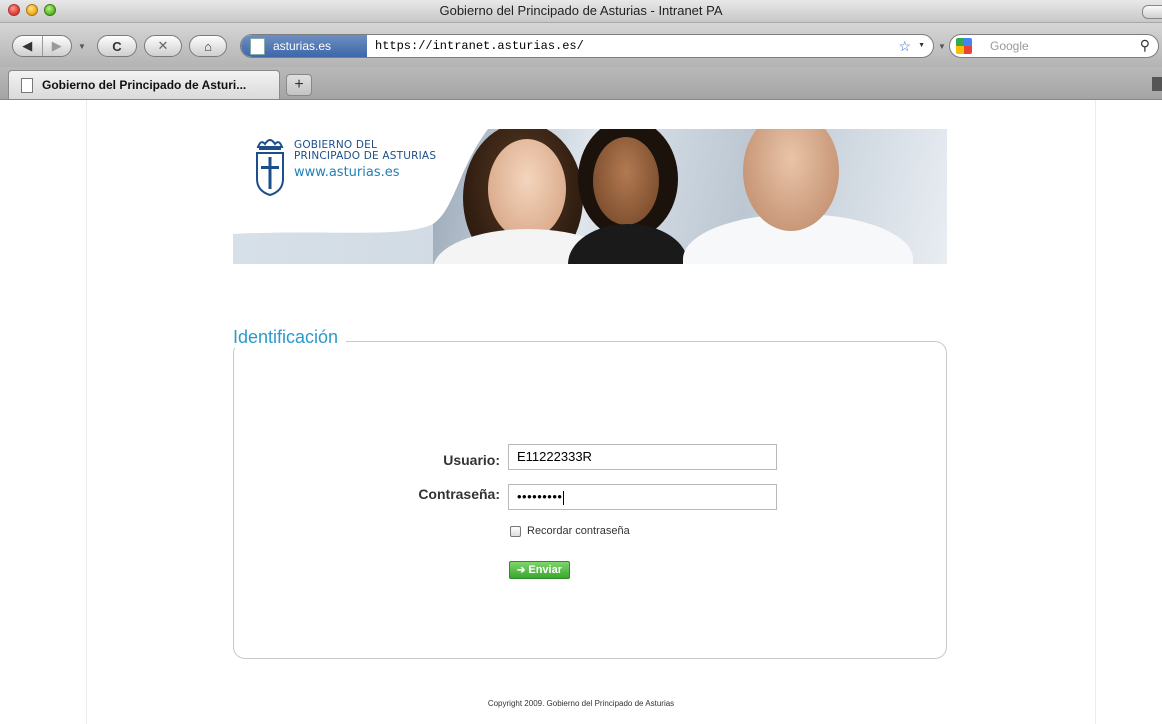  I want to click on back-button: ◀, so click(27, 46).